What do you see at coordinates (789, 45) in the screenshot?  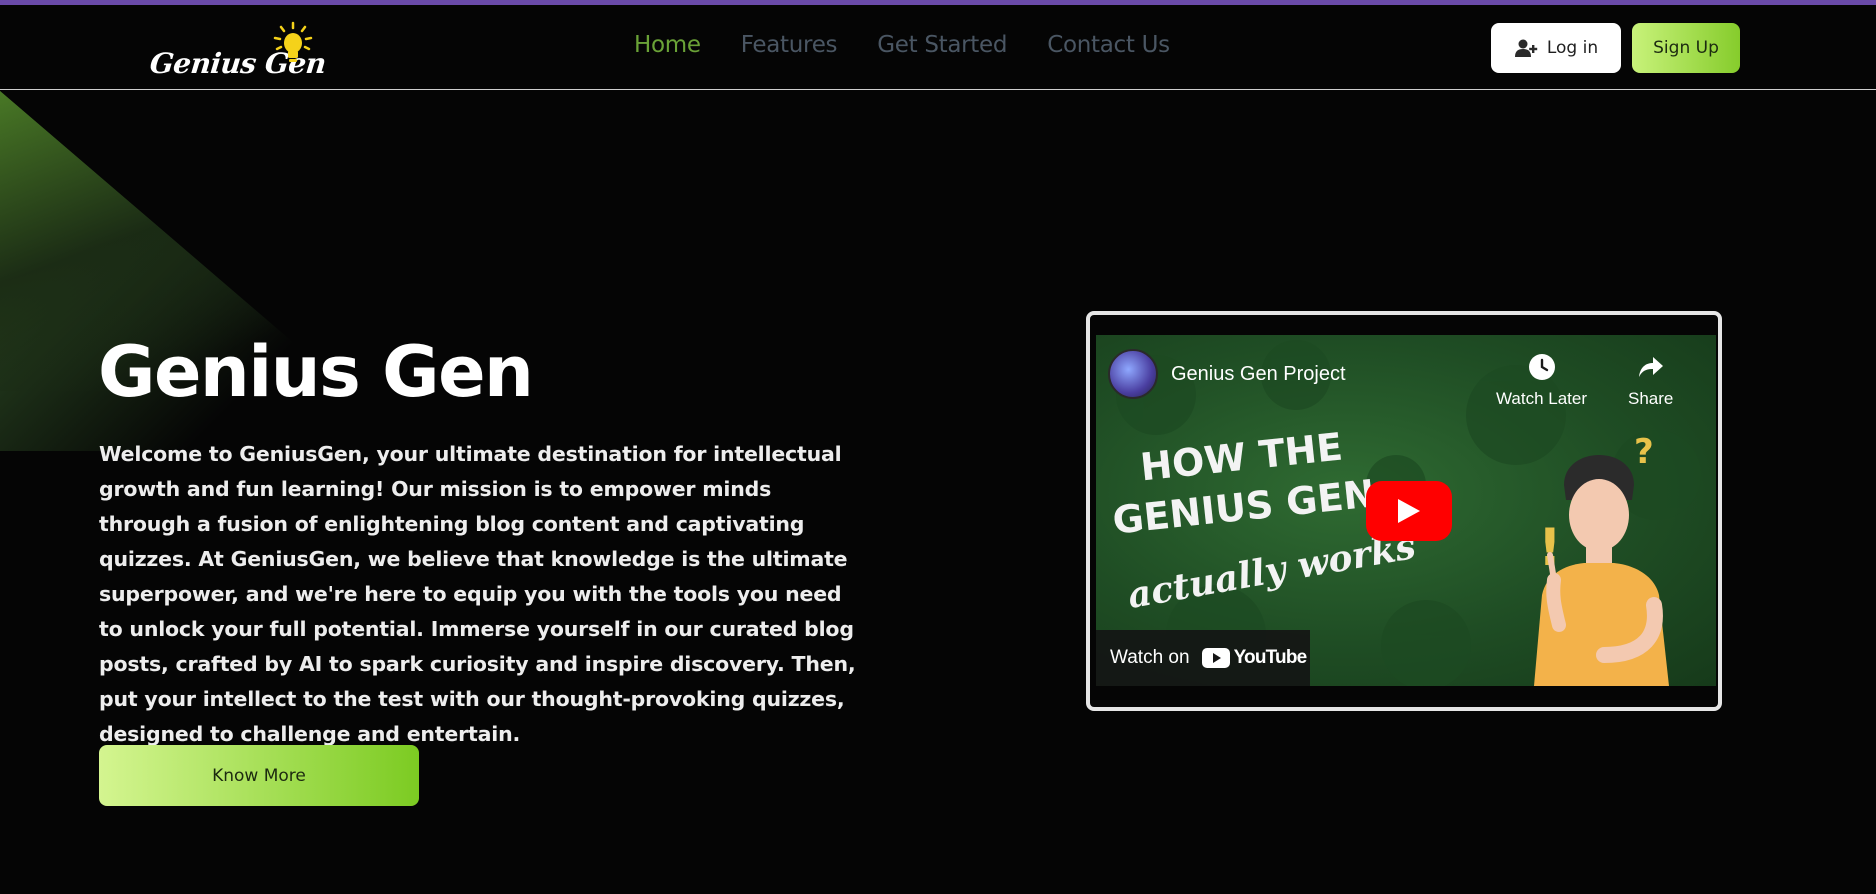 I see `nav-item-features: Features` at bounding box center [789, 45].